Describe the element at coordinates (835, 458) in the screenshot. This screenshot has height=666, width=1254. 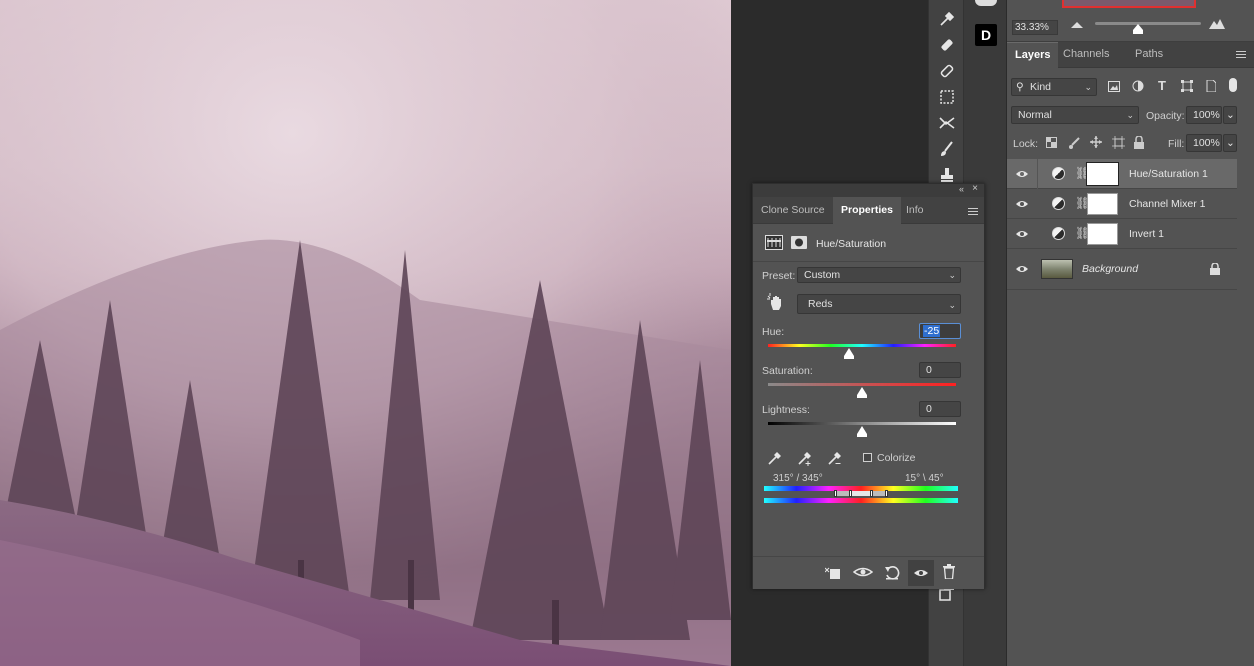
I see `eyedropper-minus-icon` at that location.